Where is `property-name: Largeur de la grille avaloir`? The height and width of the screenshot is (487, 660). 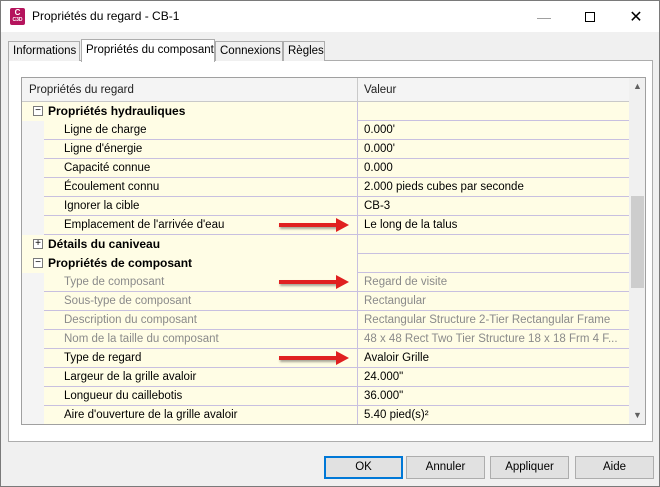 property-name: Largeur de la grille avaloir is located at coordinates (201, 377).